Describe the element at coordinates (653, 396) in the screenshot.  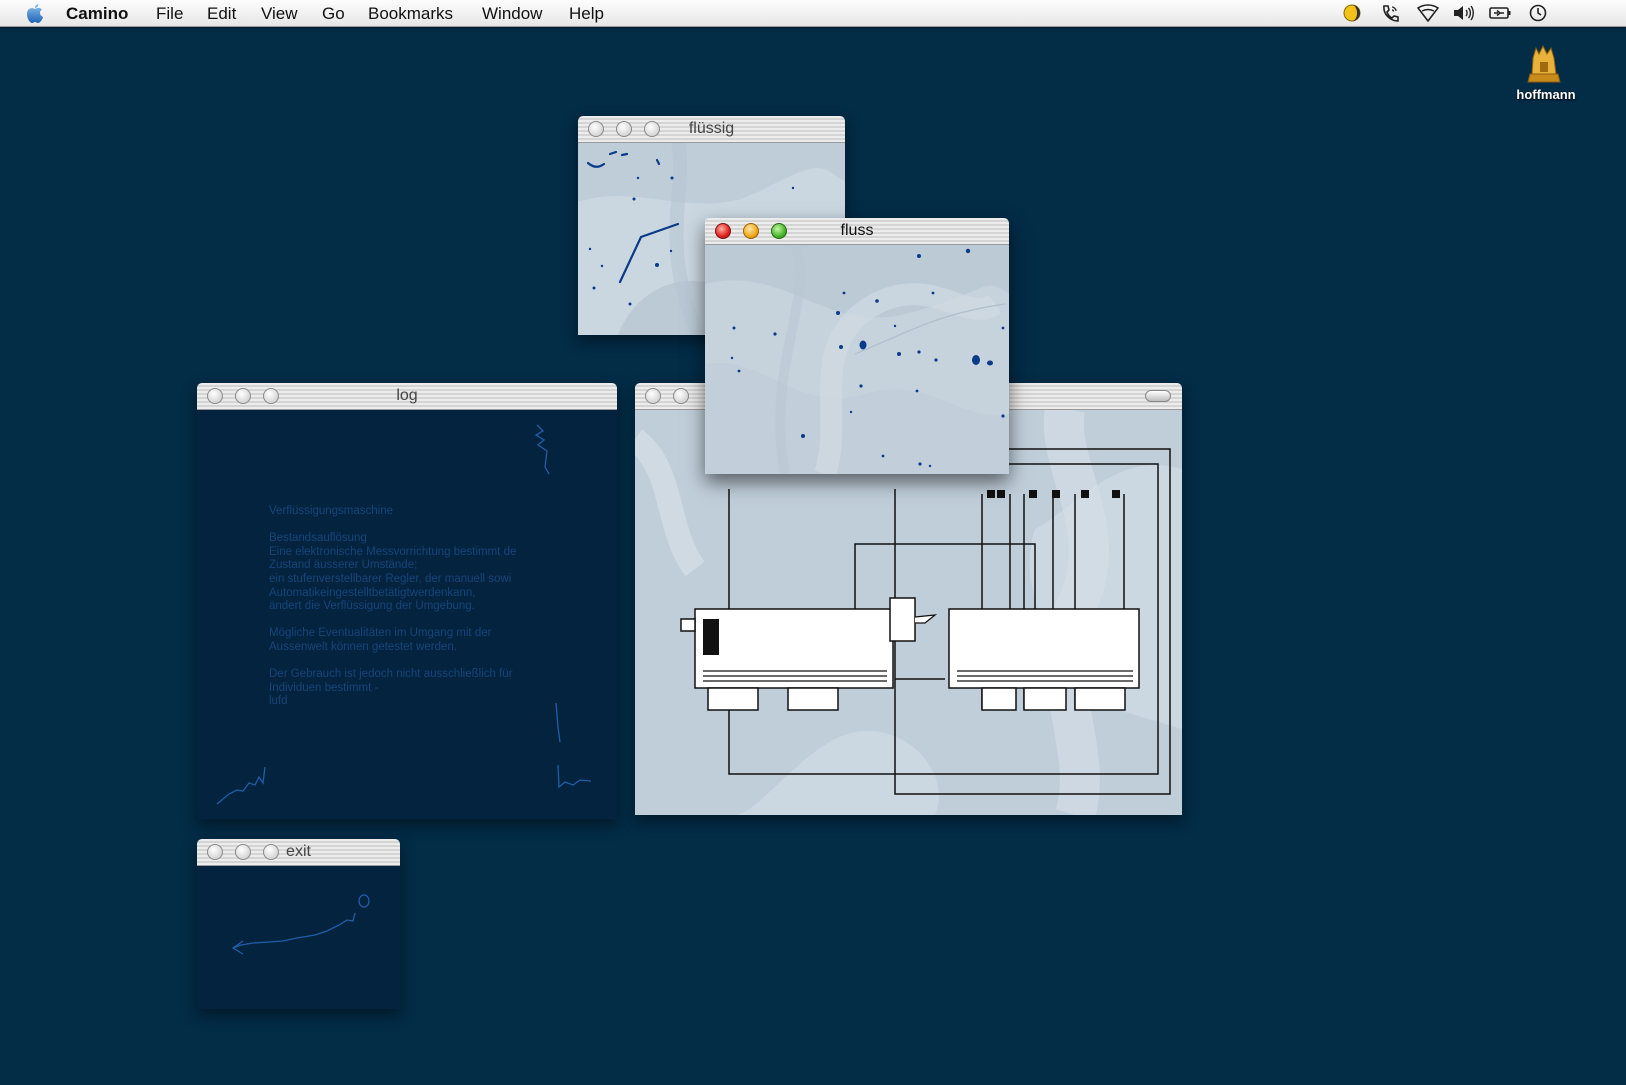
I see `close-button` at that location.